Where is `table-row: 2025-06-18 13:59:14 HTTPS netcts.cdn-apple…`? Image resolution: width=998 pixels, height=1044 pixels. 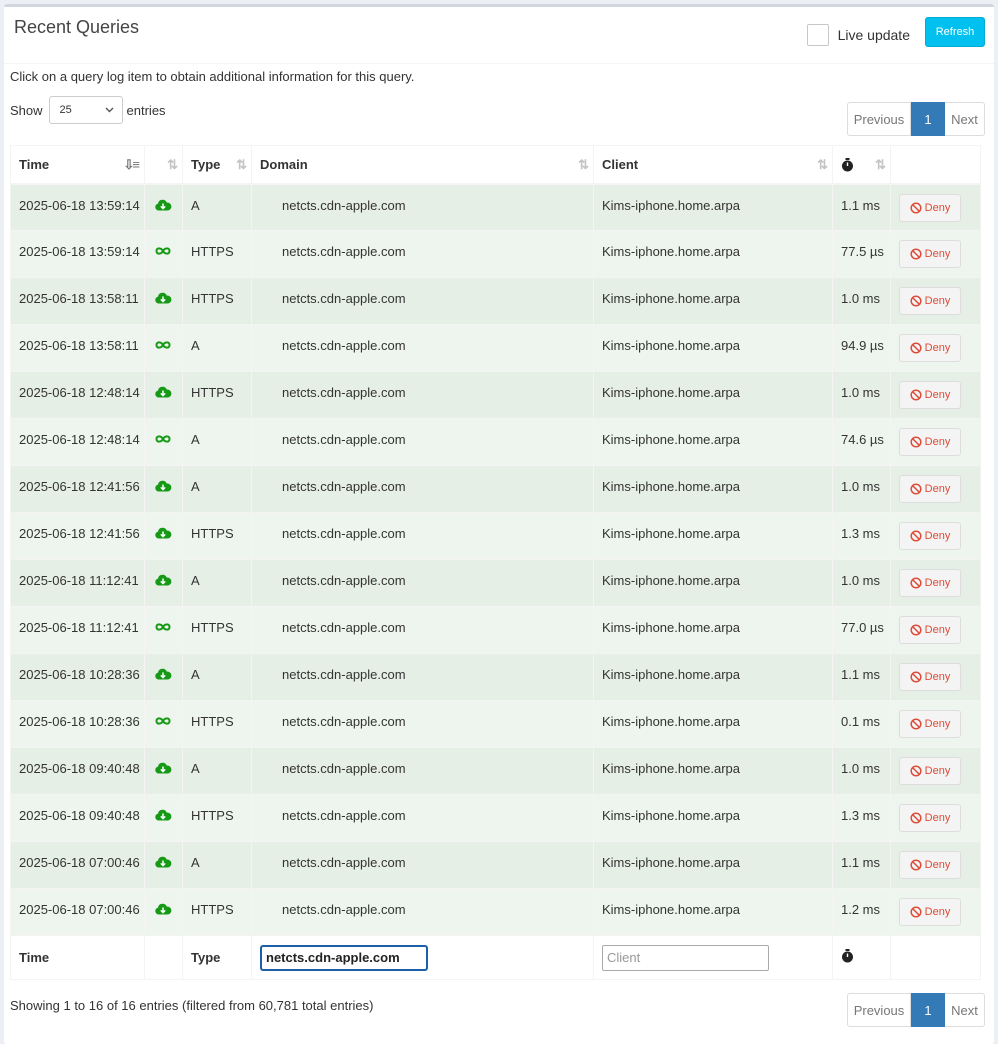
table-row: 2025-06-18 13:59:14 HTTPS netcts.cdn-apple… is located at coordinates (495, 254).